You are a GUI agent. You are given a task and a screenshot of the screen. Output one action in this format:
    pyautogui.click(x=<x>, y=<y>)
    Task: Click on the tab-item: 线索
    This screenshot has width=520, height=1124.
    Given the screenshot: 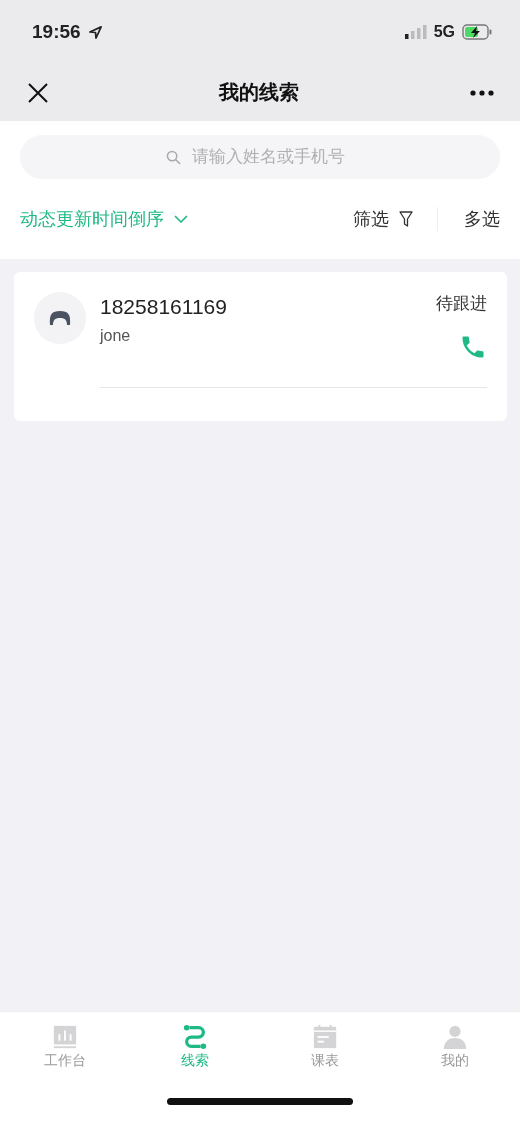 What is the action you would take?
    pyautogui.click(x=195, y=1047)
    